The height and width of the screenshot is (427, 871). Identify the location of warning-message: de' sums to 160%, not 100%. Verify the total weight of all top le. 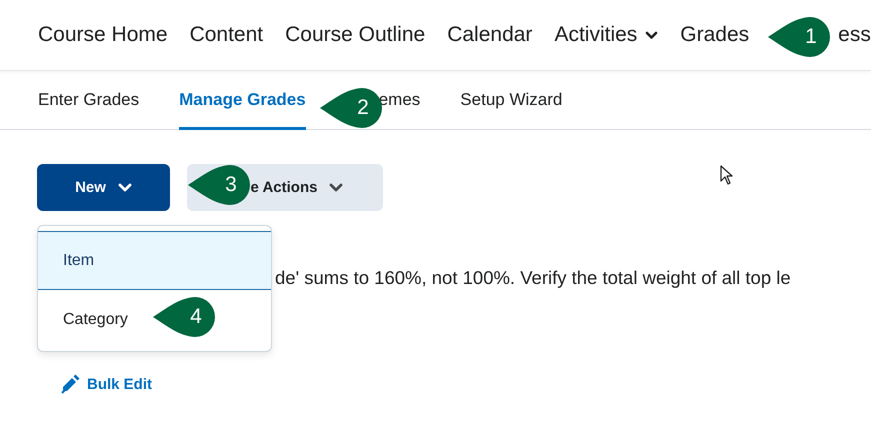
(533, 278).